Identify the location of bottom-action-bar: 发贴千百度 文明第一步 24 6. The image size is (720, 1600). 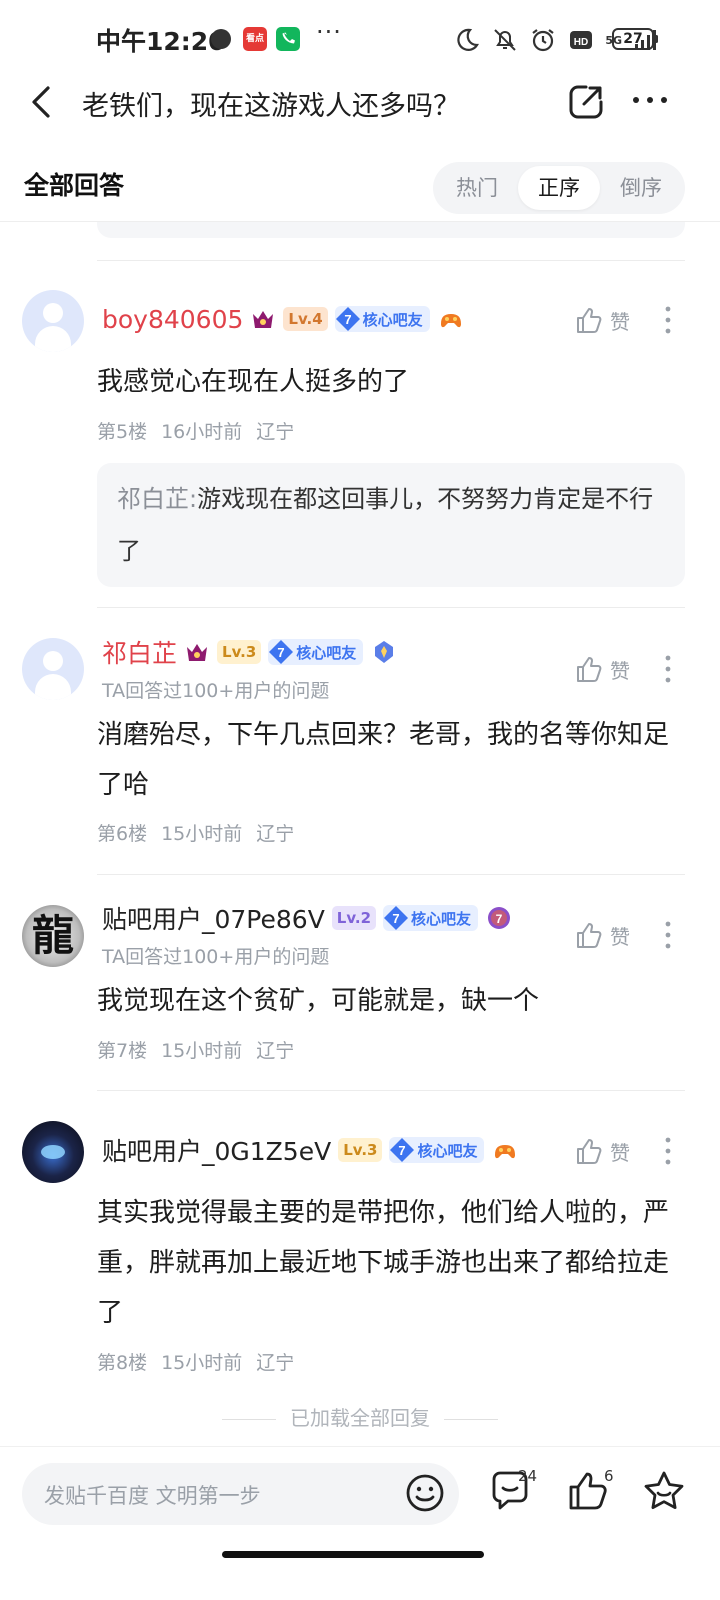
(360, 1523).